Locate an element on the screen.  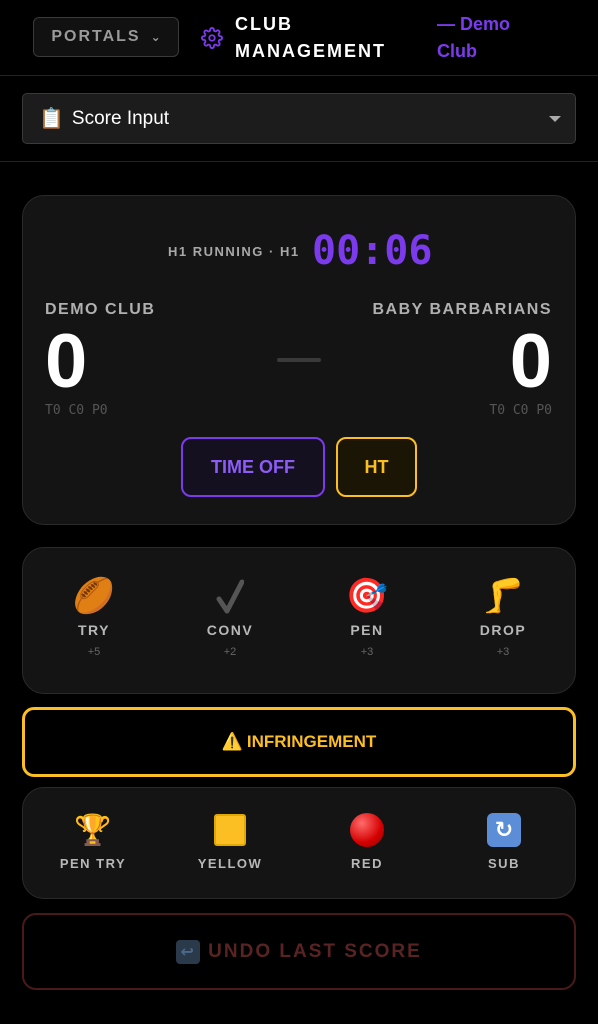
infringement-label: INFRINGEMENT is located at coordinates (311, 741).